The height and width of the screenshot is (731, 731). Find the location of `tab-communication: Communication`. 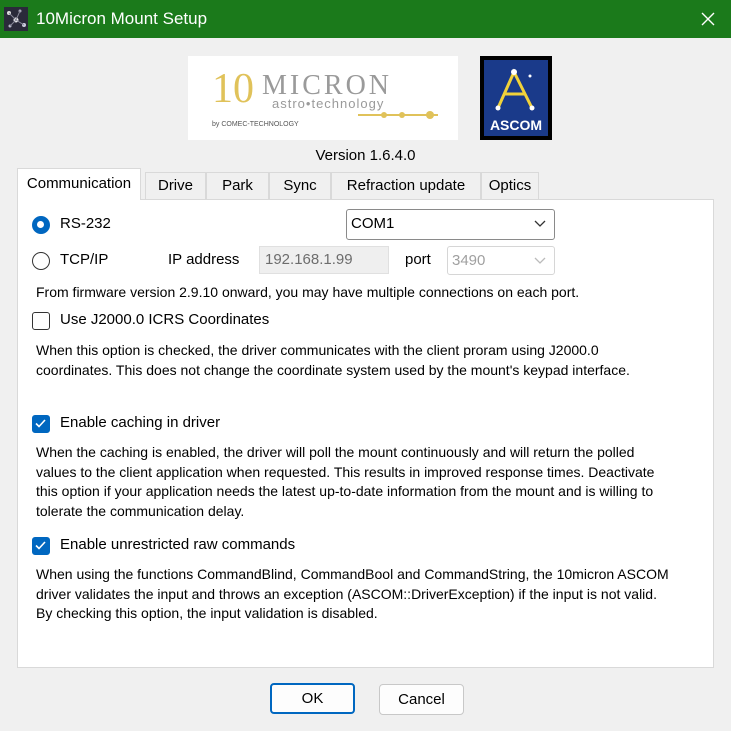

tab-communication: Communication is located at coordinates (79, 184).